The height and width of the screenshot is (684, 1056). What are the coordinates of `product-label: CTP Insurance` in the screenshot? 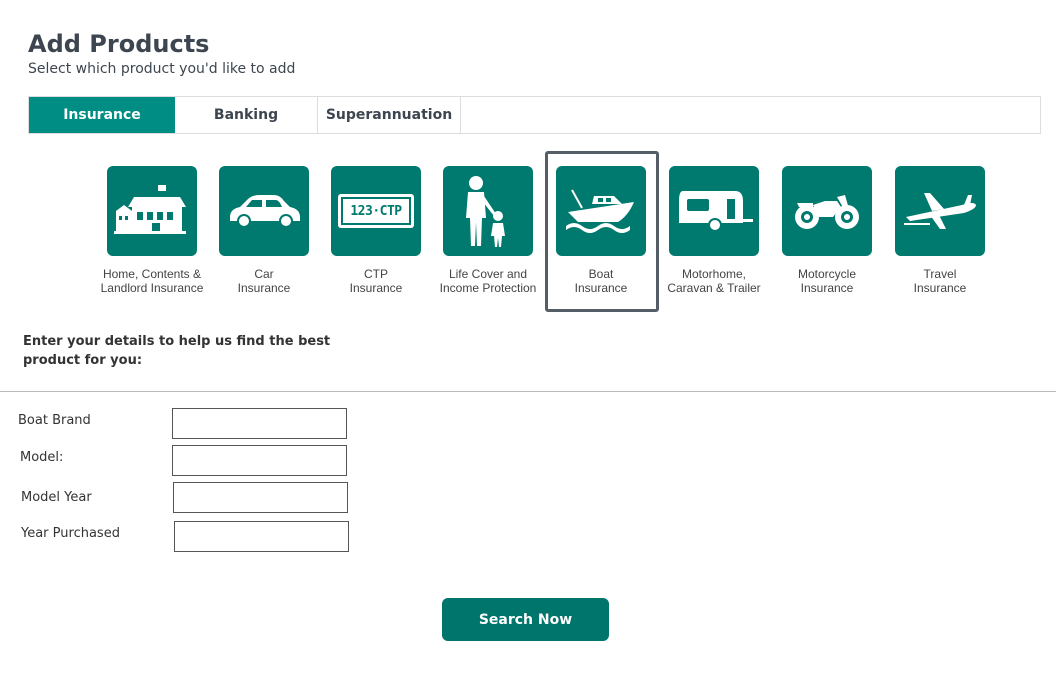 It's located at (376, 281).